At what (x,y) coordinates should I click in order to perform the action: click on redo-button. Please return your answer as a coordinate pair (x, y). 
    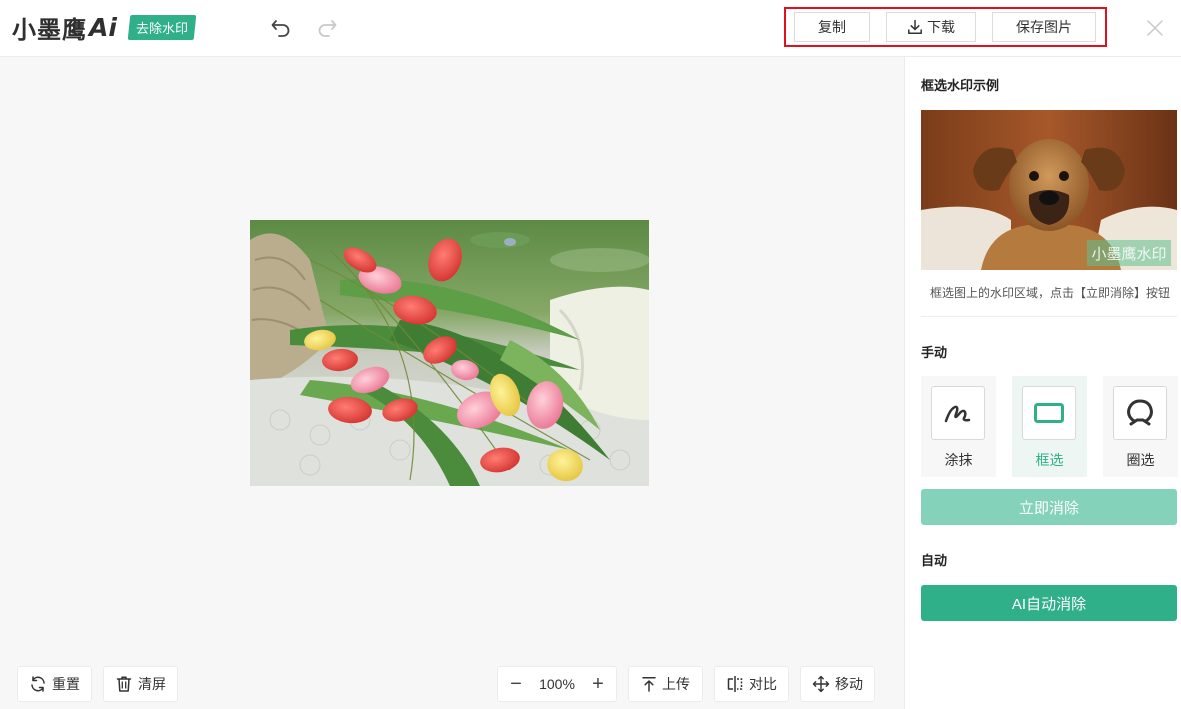
    Looking at the image, I should click on (327, 27).